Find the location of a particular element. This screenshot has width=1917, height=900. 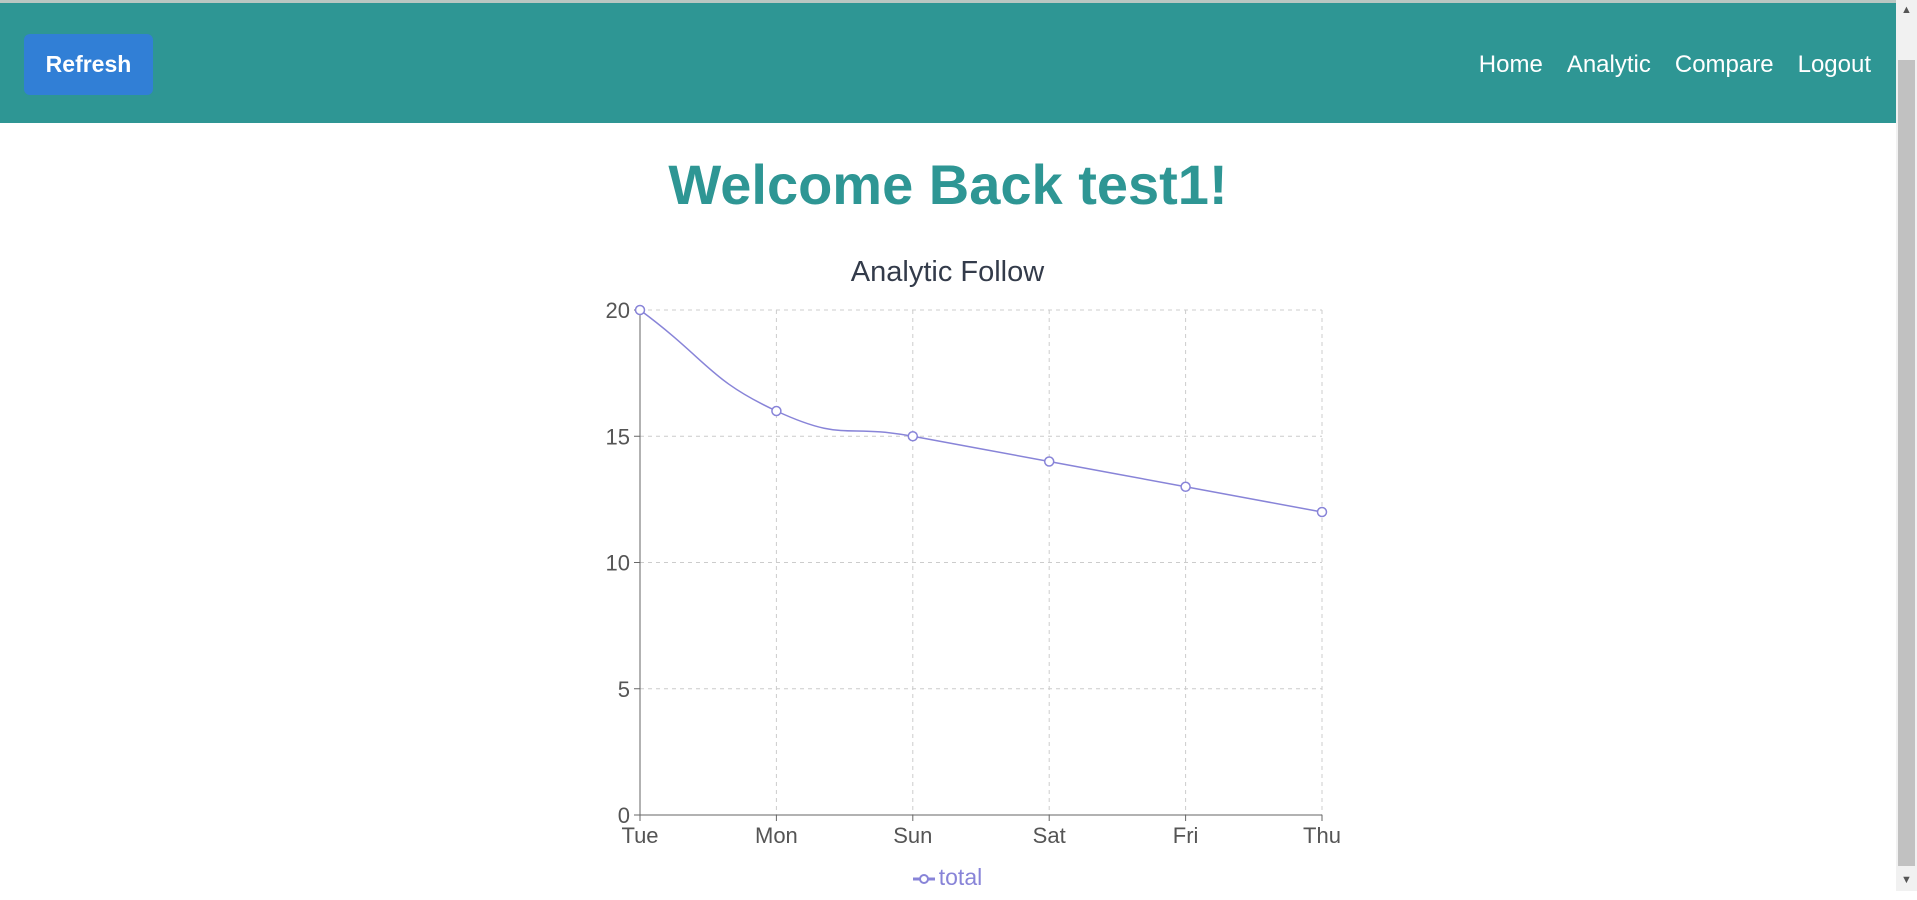

welcome-heading: Welcome Back test1! is located at coordinates (948, 184).